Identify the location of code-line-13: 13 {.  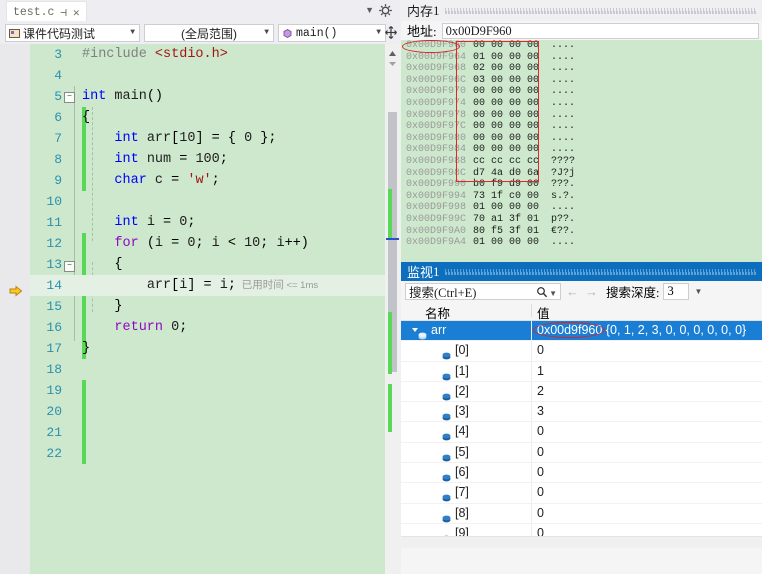
(207, 264).